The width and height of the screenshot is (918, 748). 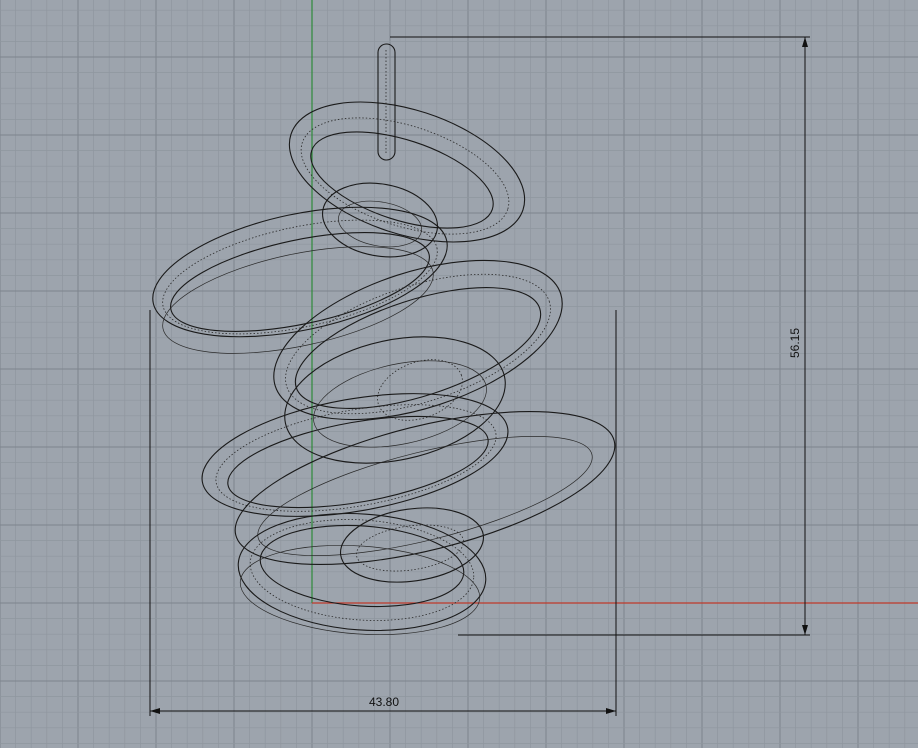 I want to click on top-pin, so click(x=386, y=102).